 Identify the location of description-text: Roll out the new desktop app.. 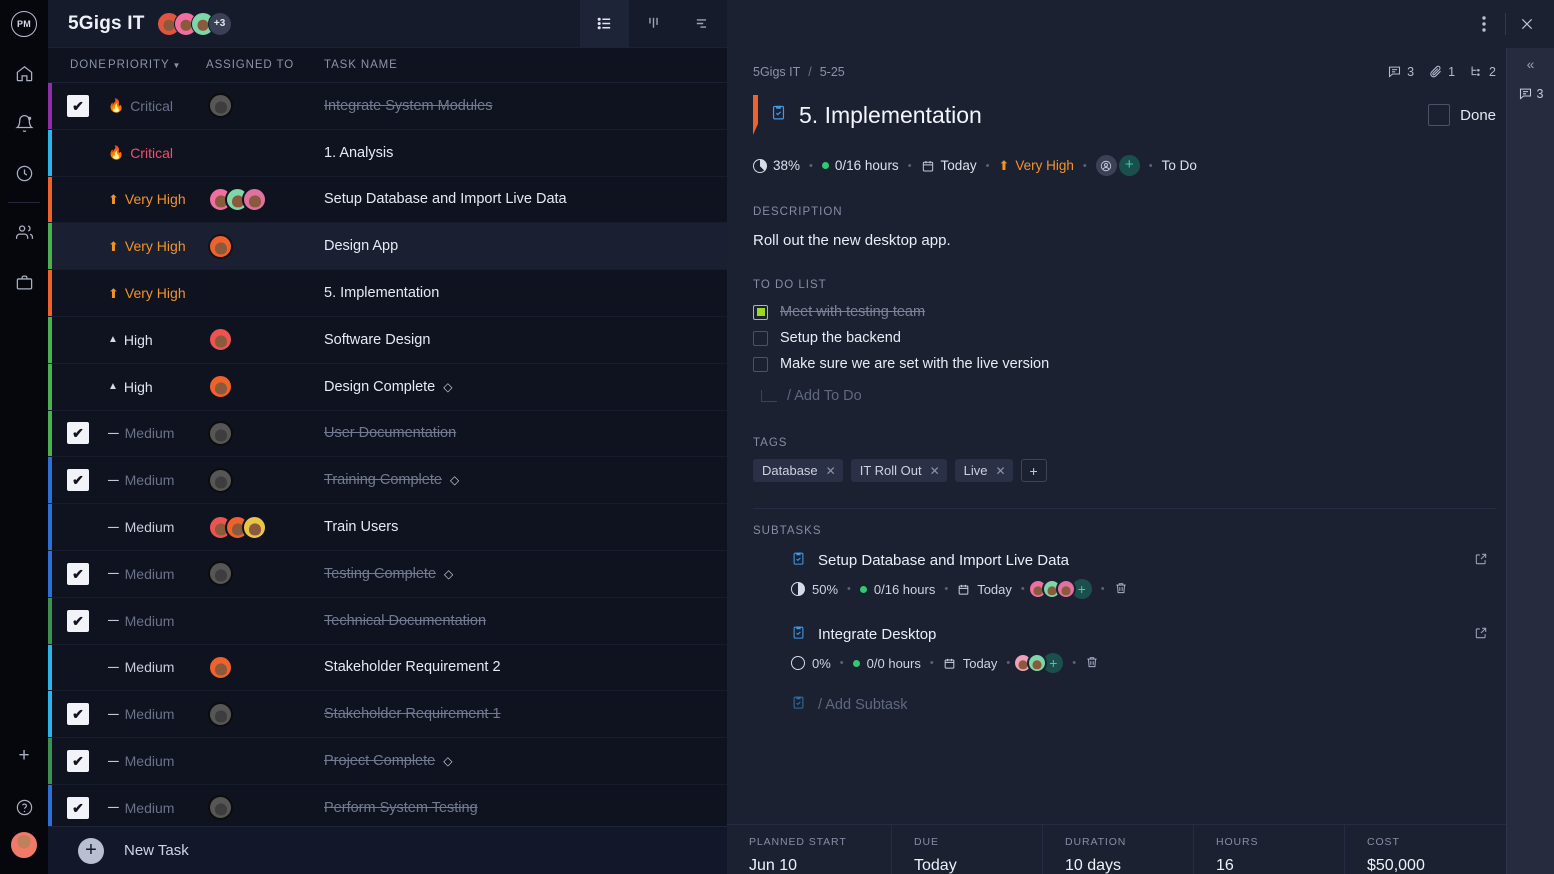
(1124, 240).